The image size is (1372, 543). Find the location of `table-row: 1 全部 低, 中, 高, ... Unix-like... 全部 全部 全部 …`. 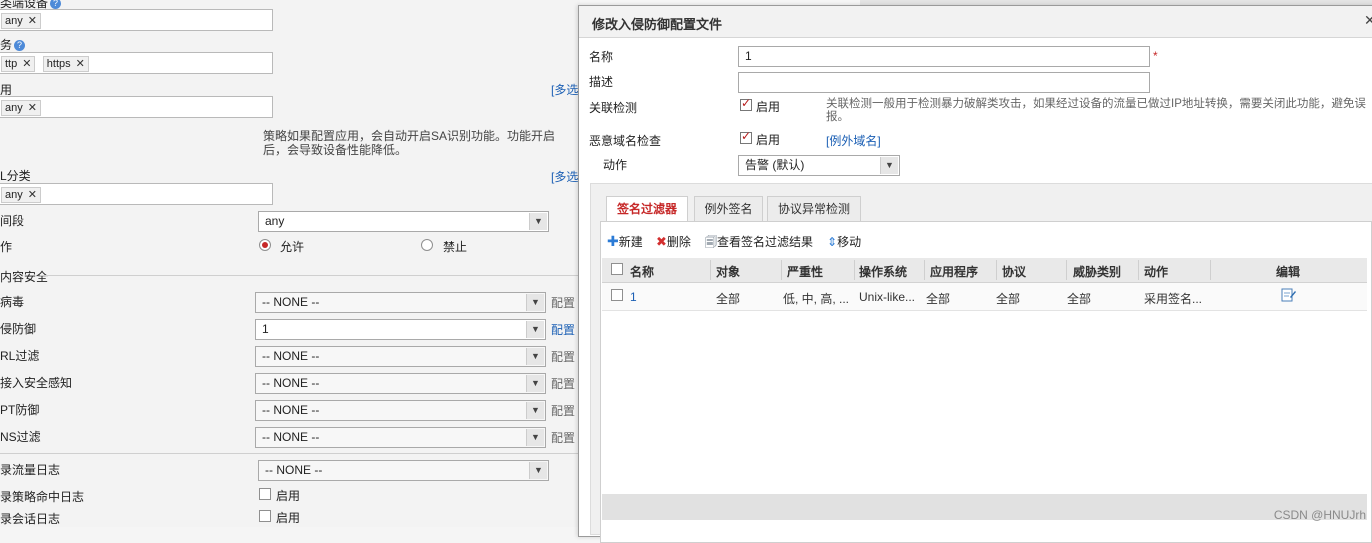

table-row: 1 全部 低, 中, 高, ... Unix-like... 全部 全部 全部 … is located at coordinates (984, 297).